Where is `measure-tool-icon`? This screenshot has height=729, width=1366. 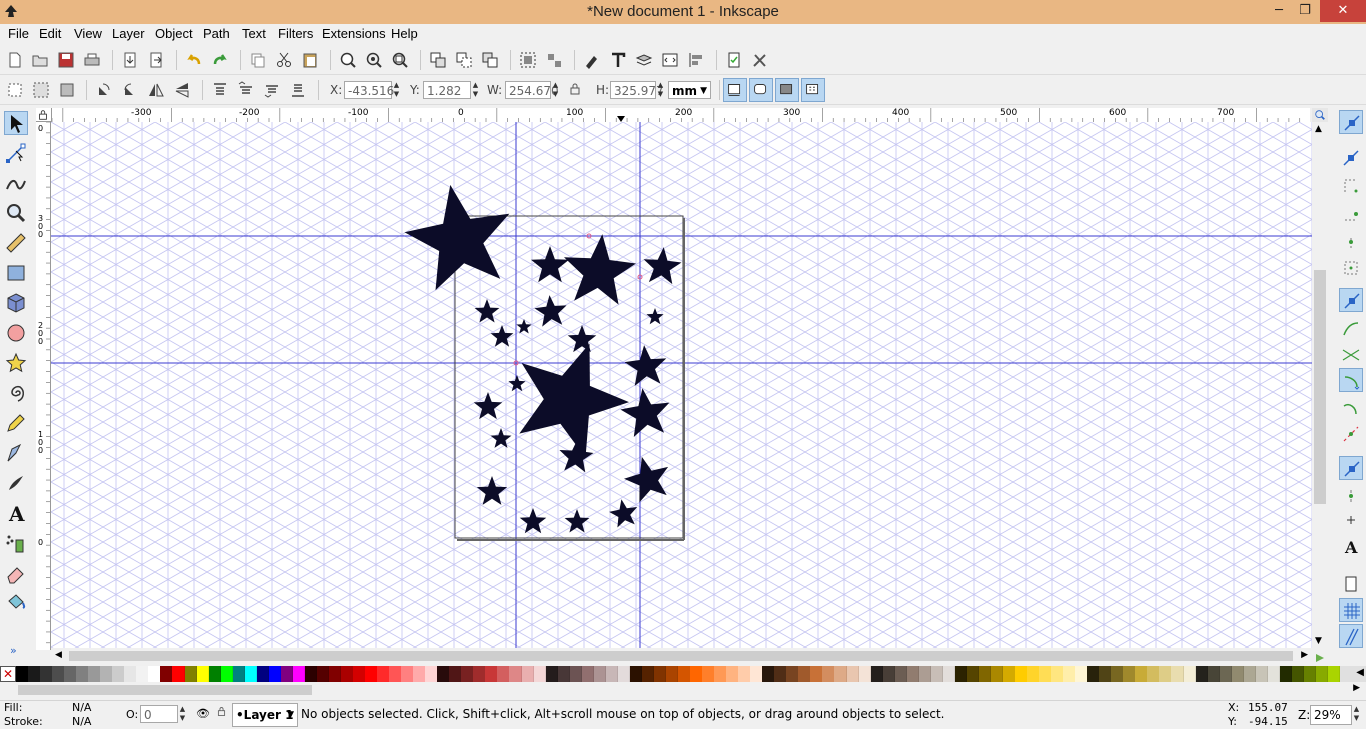
measure-tool-icon is located at coordinates (16, 243).